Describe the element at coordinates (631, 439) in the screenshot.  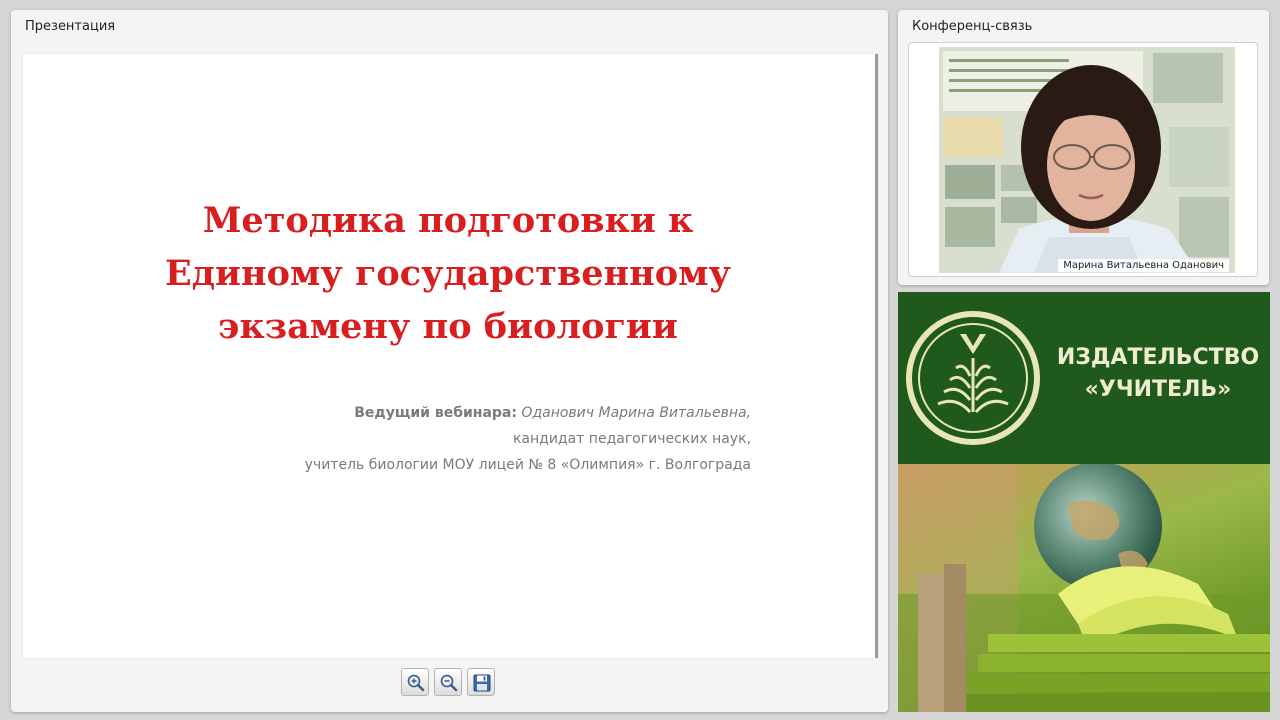
I see `presenter-degree: кандидат педагогических наук,` at that location.